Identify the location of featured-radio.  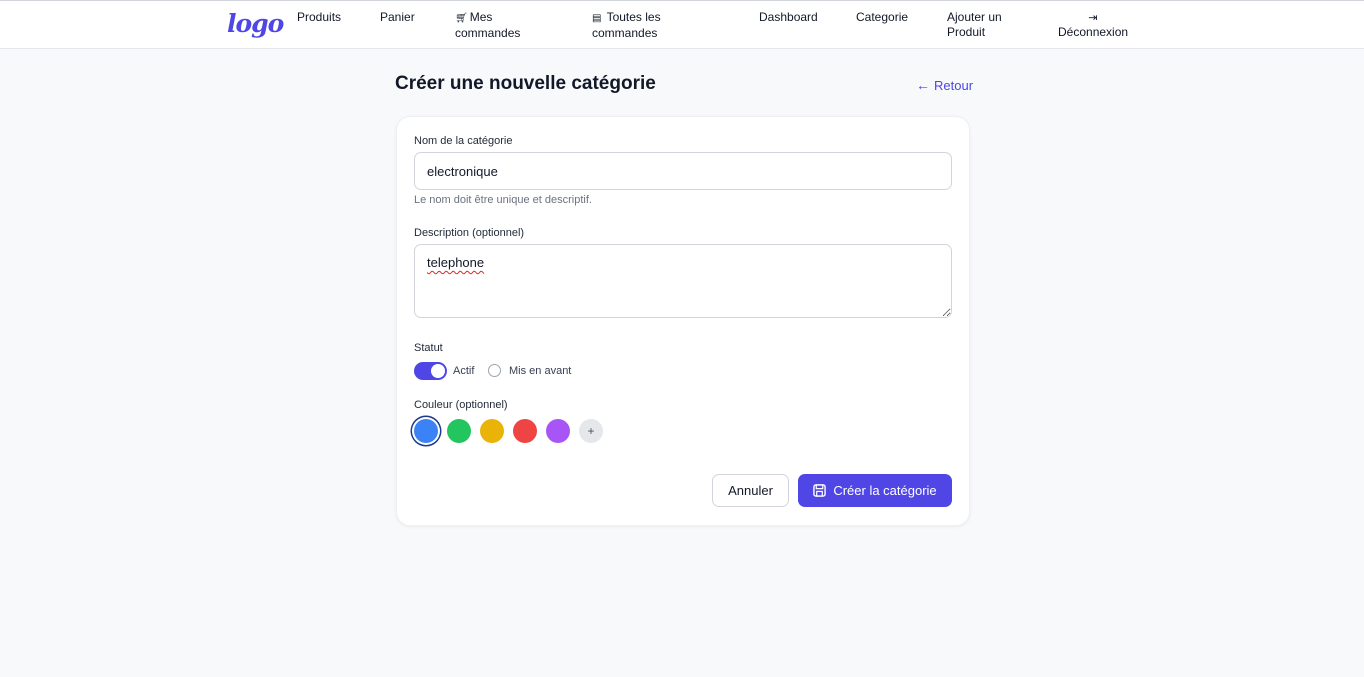
(494, 370).